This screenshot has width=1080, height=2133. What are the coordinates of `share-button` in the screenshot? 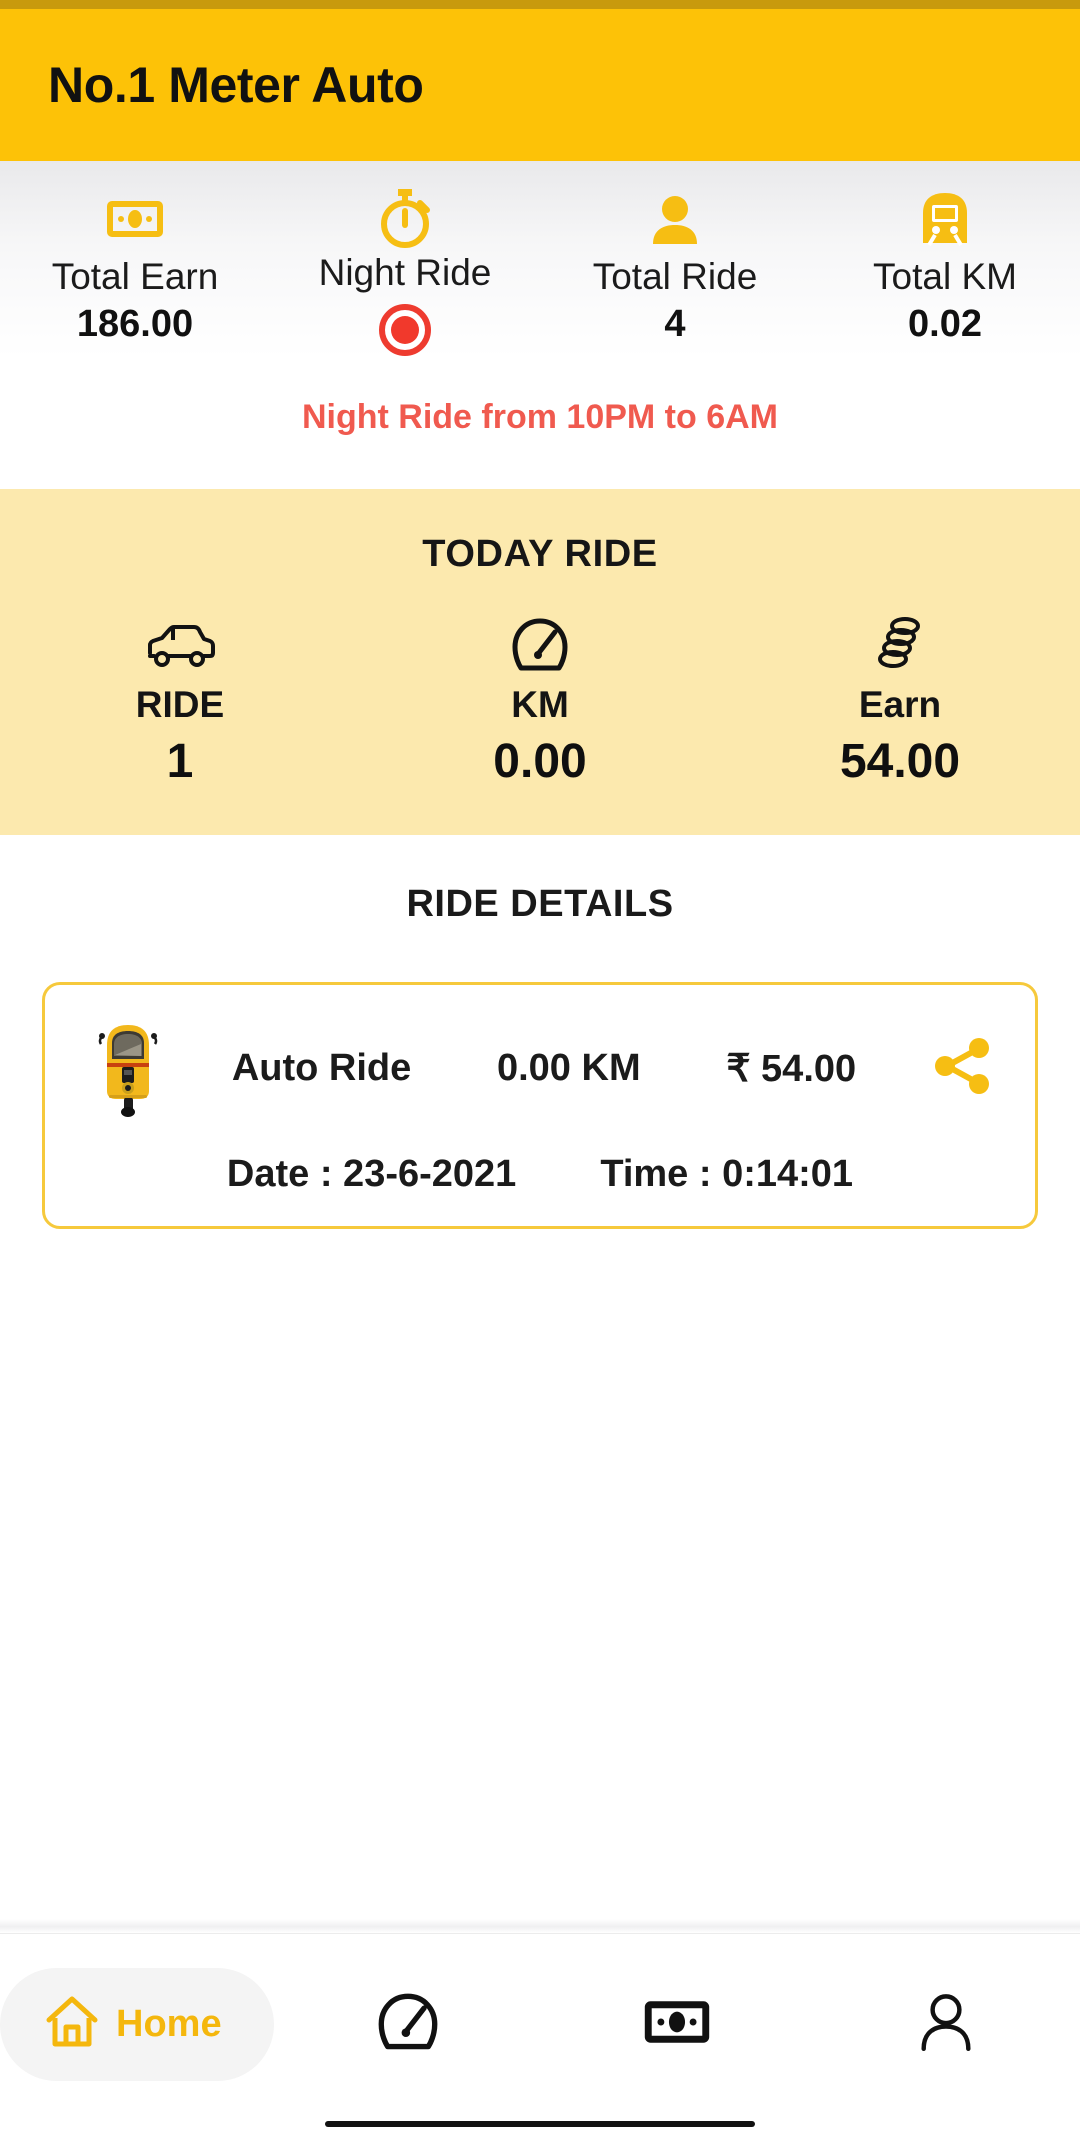 It's located at (963, 1068).